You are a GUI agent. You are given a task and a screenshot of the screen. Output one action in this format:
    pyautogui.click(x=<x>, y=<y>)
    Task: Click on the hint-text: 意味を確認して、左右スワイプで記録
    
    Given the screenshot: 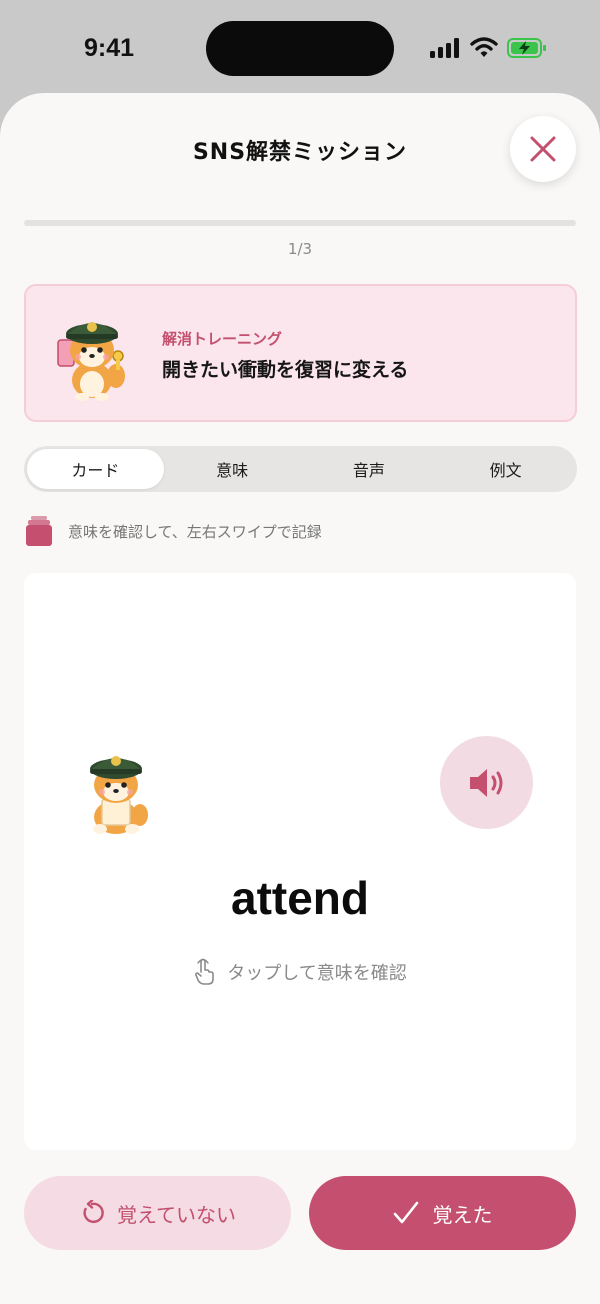 What is the action you would take?
    pyautogui.click(x=195, y=531)
    